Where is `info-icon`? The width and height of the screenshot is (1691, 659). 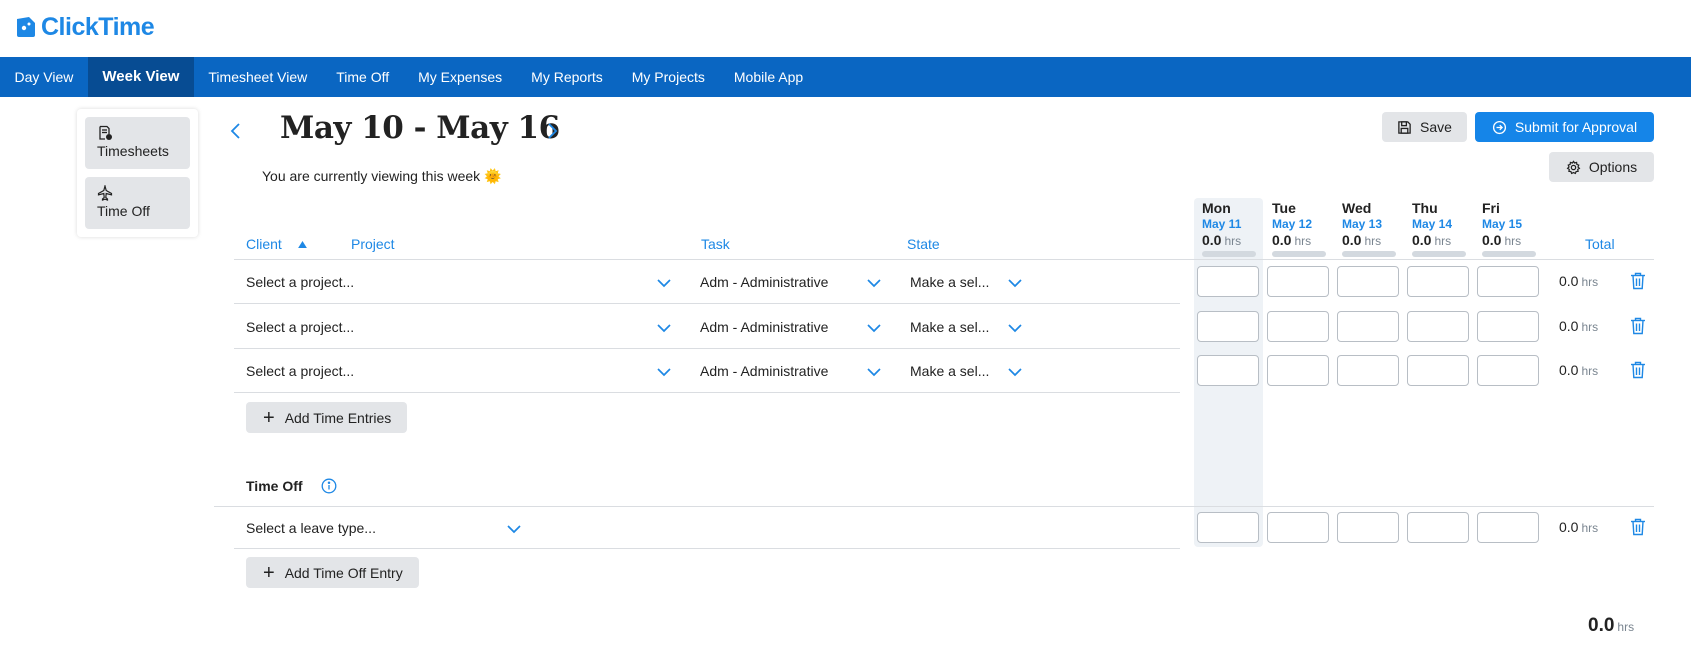
info-icon is located at coordinates (329, 486).